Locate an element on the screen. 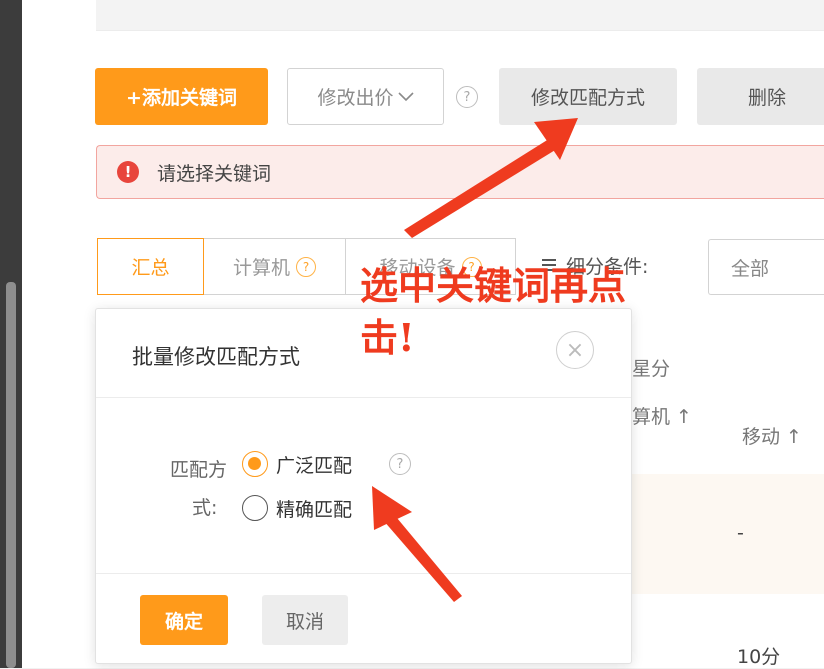 The height and width of the screenshot is (669, 824). tab-summary-label: 汇总 is located at coordinates (150, 268).